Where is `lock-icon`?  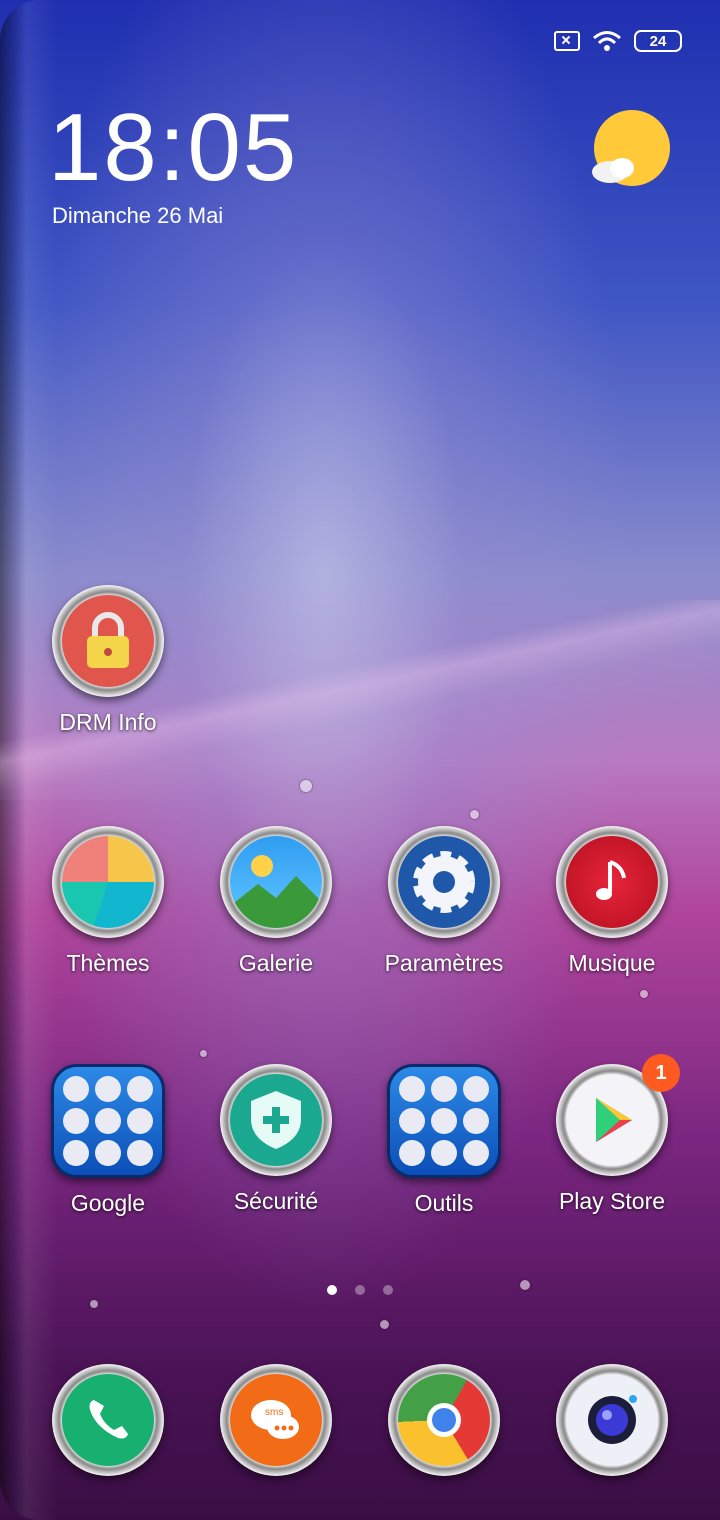 lock-icon is located at coordinates (108, 641).